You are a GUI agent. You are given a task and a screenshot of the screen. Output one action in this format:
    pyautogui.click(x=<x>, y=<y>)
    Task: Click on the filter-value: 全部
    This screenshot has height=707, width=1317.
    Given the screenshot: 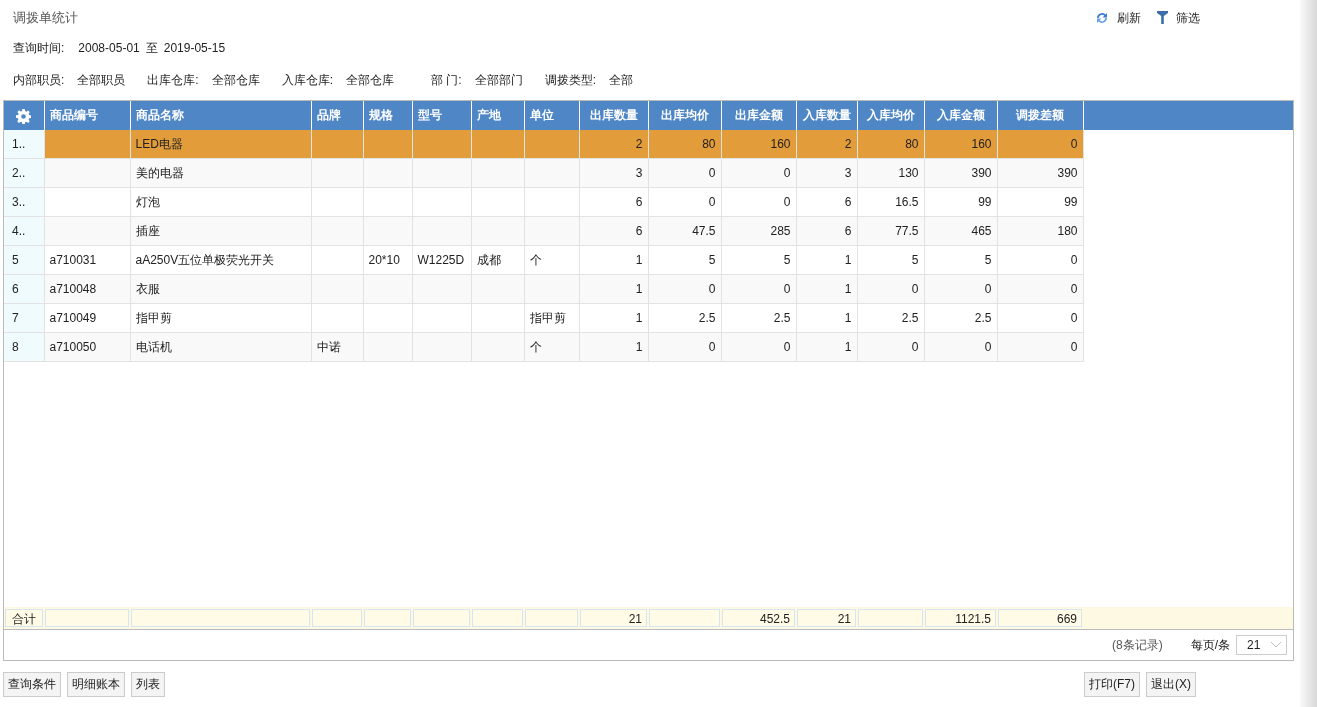 What is the action you would take?
    pyautogui.click(x=621, y=80)
    